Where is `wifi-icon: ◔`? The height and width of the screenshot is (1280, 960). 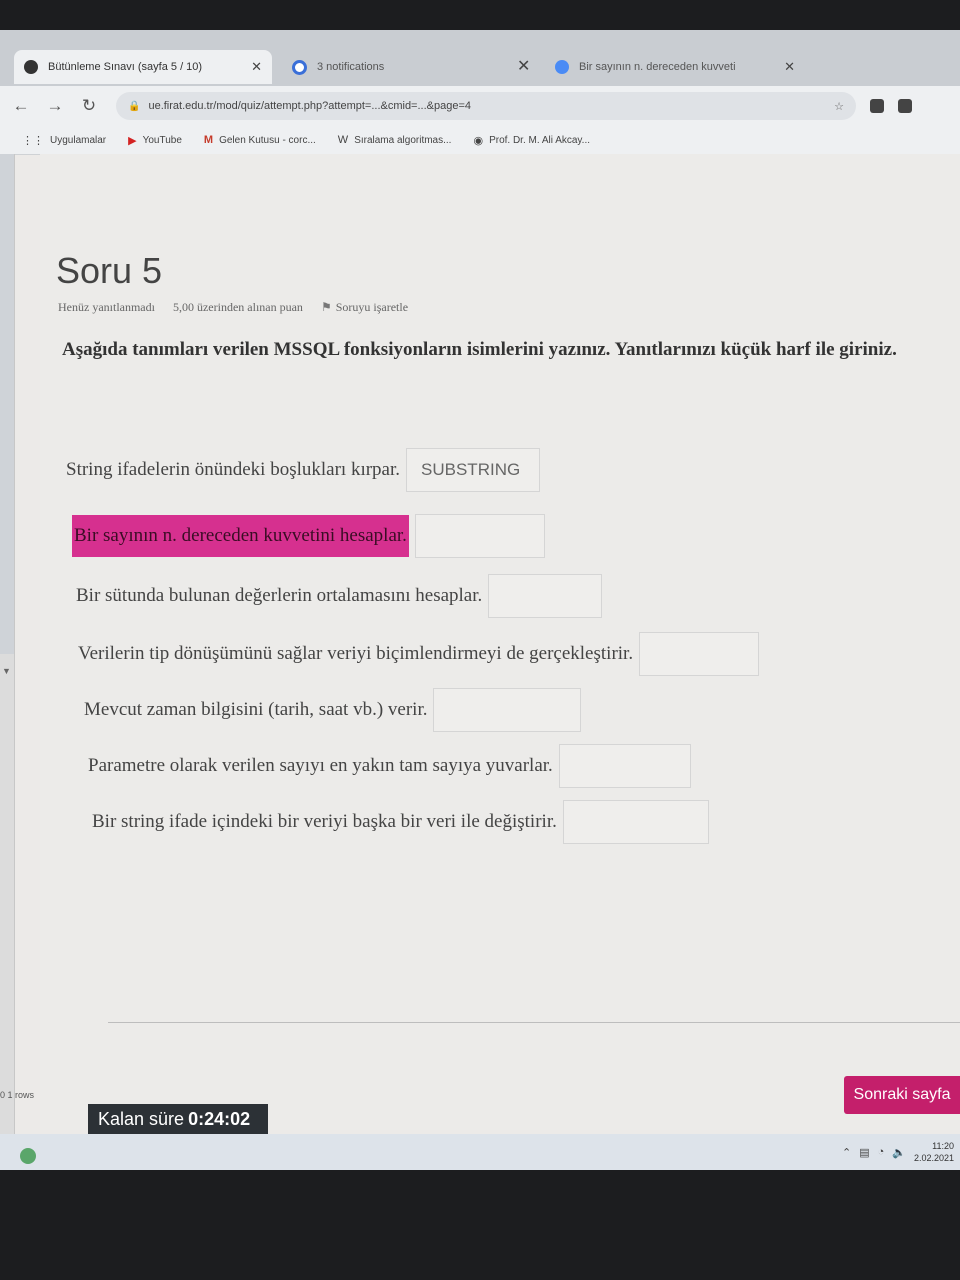 wifi-icon: ◔ is located at coordinates (881, 1152).